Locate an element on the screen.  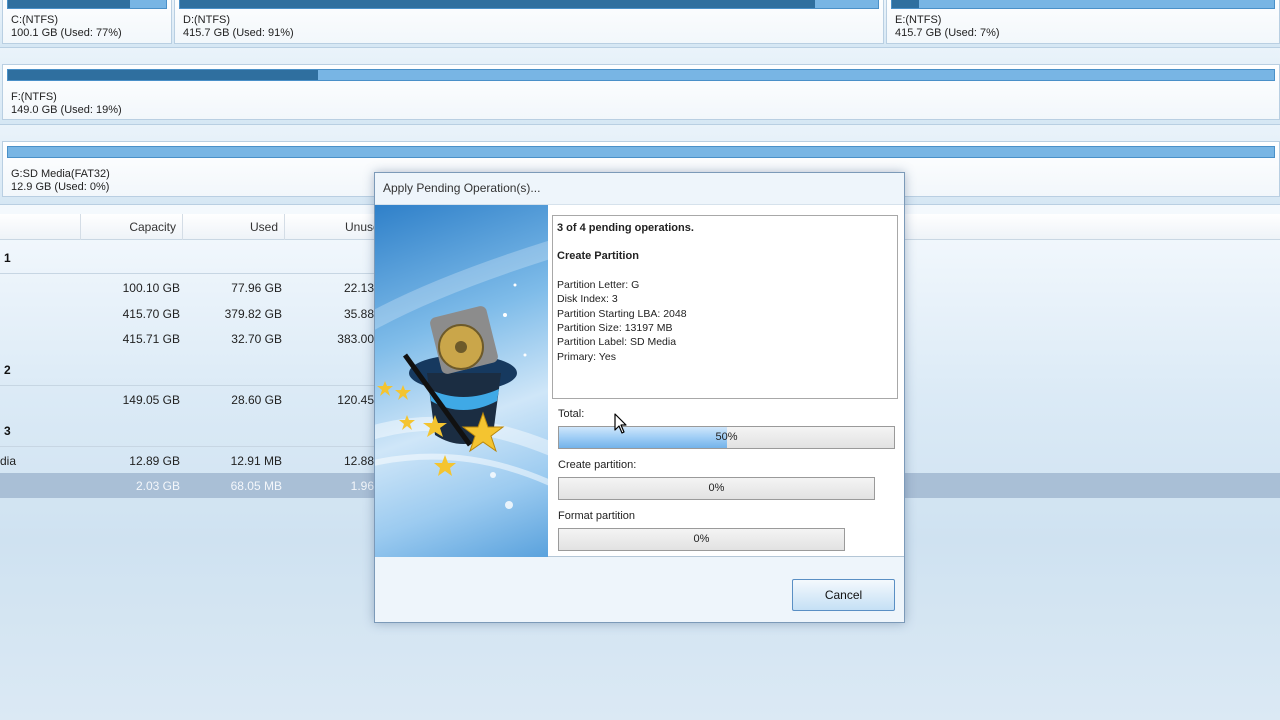
cell-capacity: 2.03 GB is located at coordinates (157, 486).